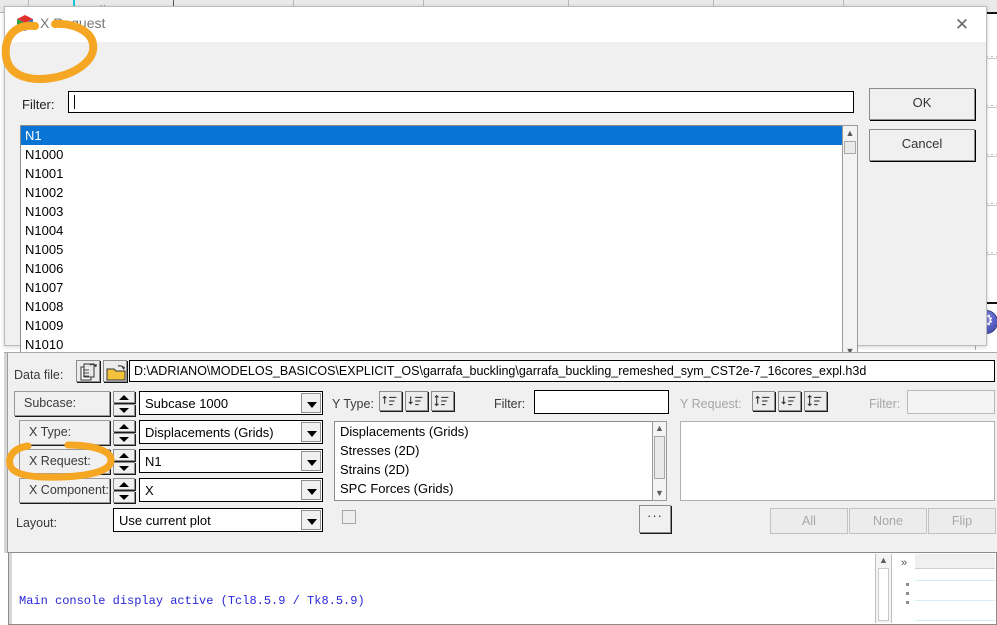 The width and height of the screenshot is (997, 625). I want to click on subcase-label: Subcase:, so click(62, 403).